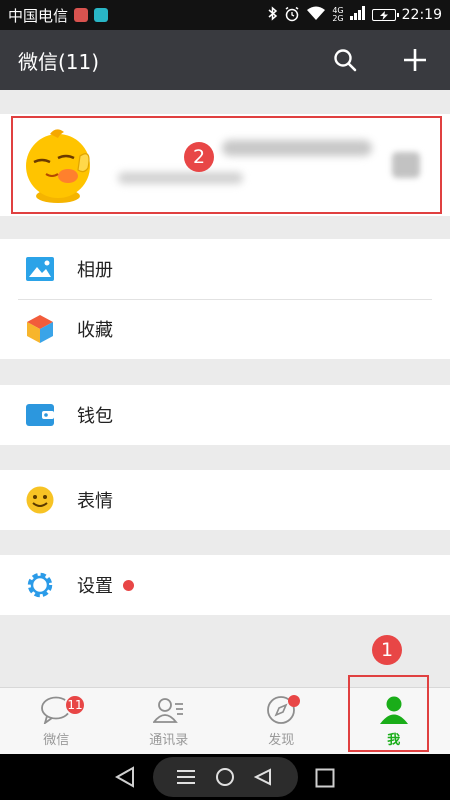 Image resolution: width=450 pixels, height=800 pixels. I want to click on annotation-frame-me-tab, so click(388, 713).